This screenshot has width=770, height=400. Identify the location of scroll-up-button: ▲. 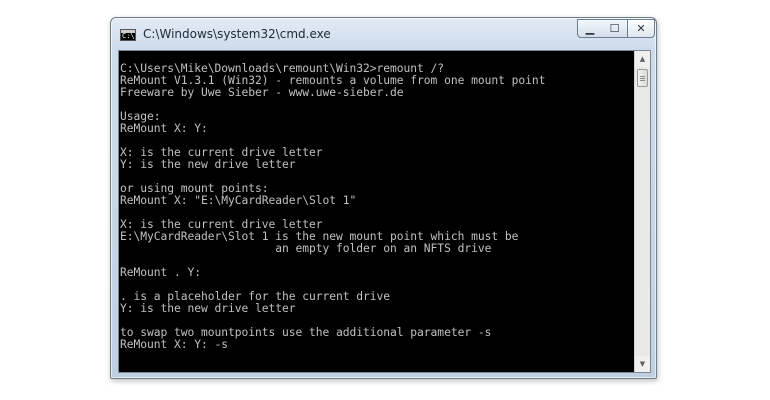
(642, 59).